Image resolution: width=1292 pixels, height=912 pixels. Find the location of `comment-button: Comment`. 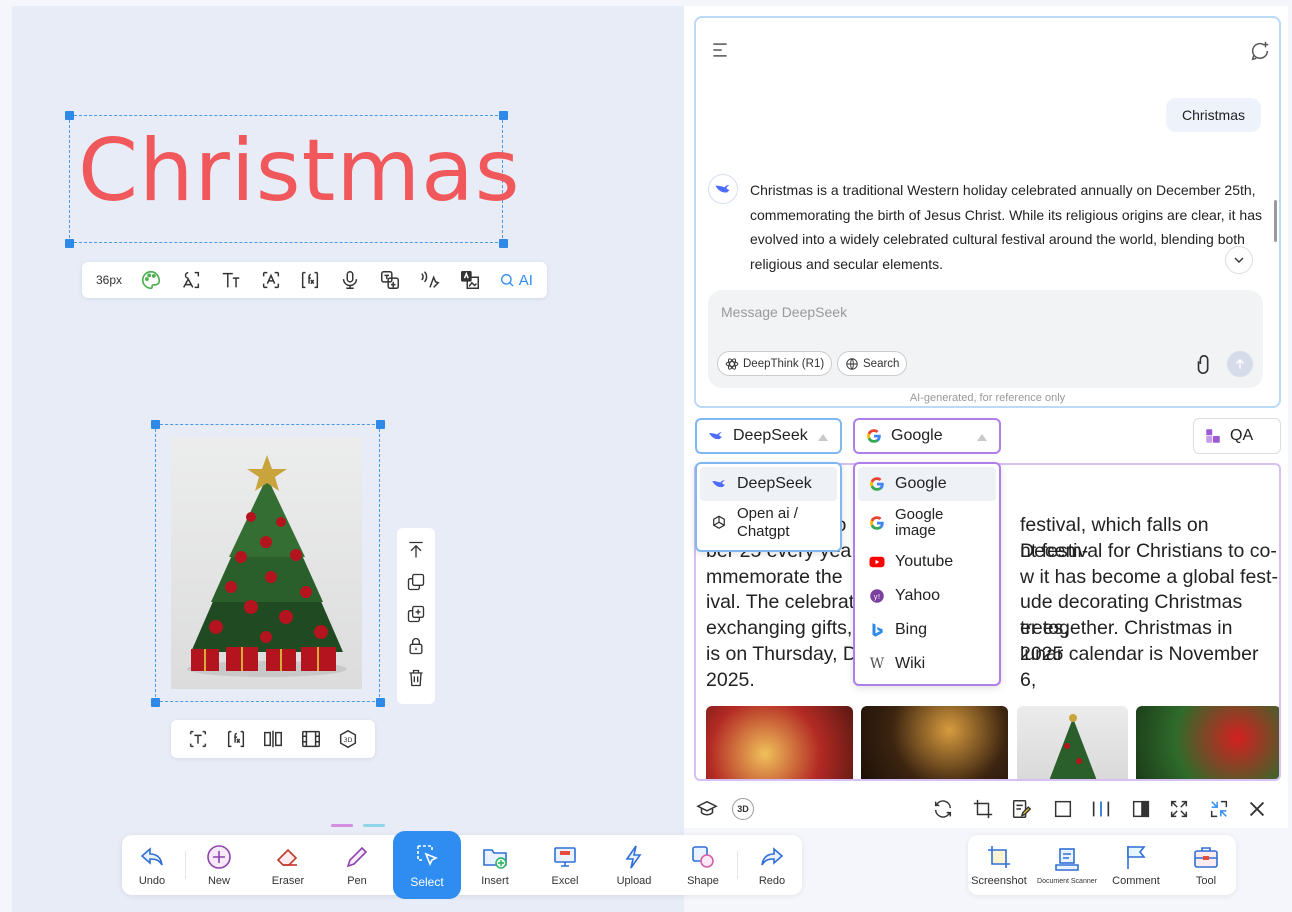

comment-button: Comment is located at coordinates (1136, 865).